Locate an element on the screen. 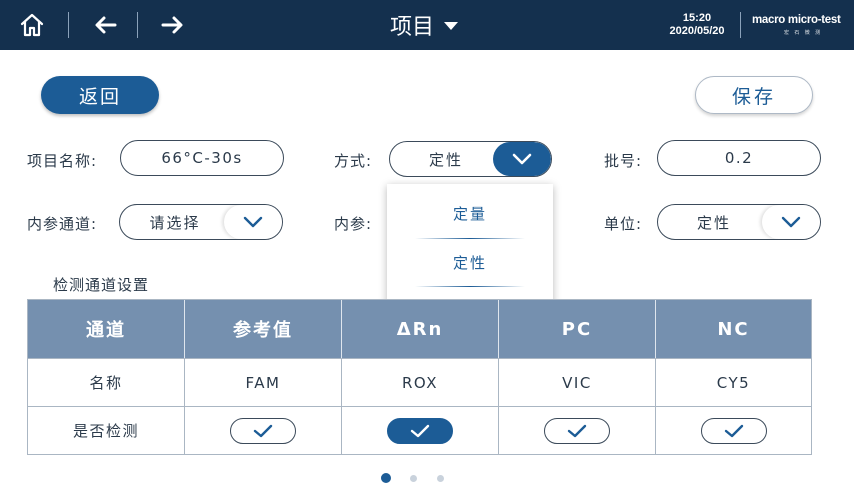 The height and width of the screenshot is (500, 854). page-title-menu: 项目 is located at coordinates (424, 25).